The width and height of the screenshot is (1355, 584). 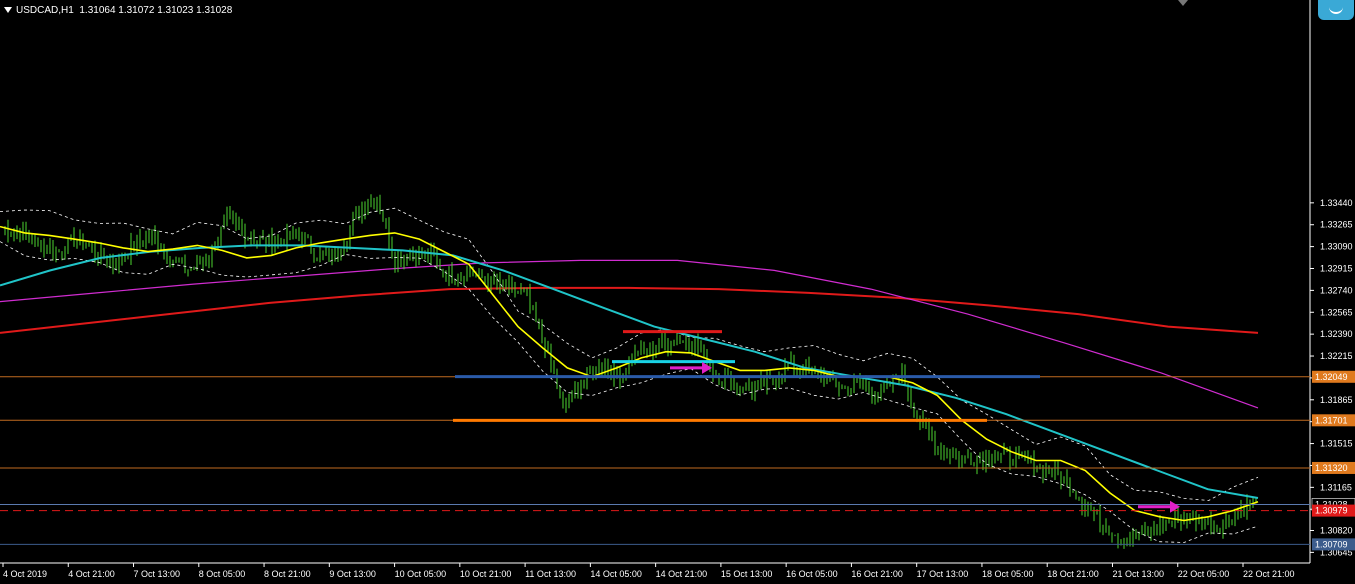 What do you see at coordinates (352, 574) in the screenshot?
I see `x-tick-label: 9 Oct 13:00` at bounding box center [352, 574].